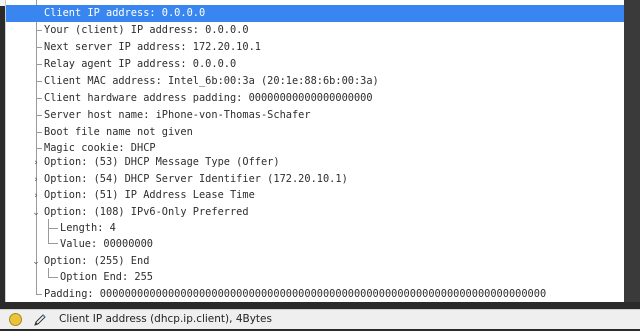 This screenshot has width=640, height=331. Describe the element at coordinates (315, 132) in the screenshot. I see `tree-row-boot-file: Boot file name not given` at that location.